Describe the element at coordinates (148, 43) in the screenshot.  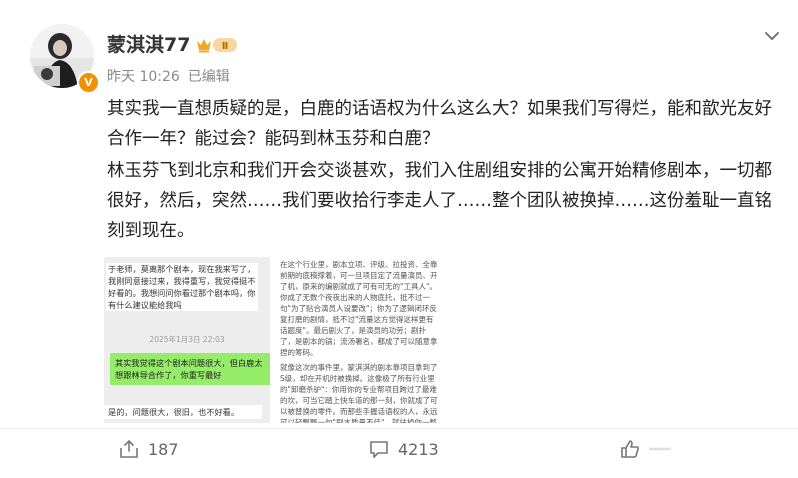
I see `author-name: 蒙淇淇77` at that location.